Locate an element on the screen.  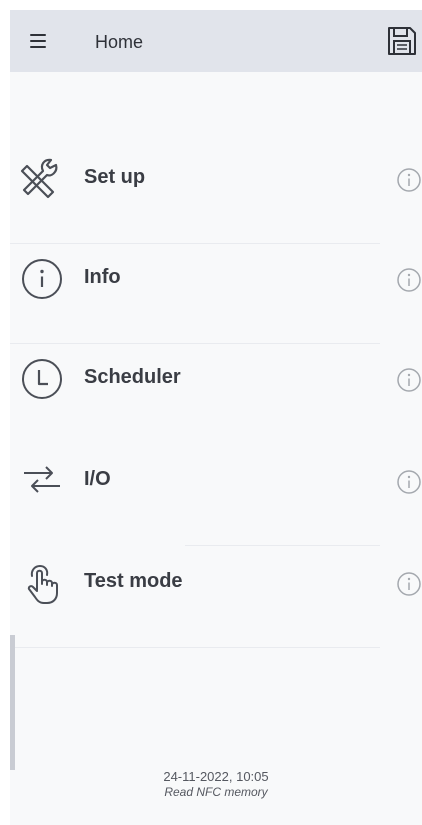
touch-hand-icon is located at coordinates (42, 584).